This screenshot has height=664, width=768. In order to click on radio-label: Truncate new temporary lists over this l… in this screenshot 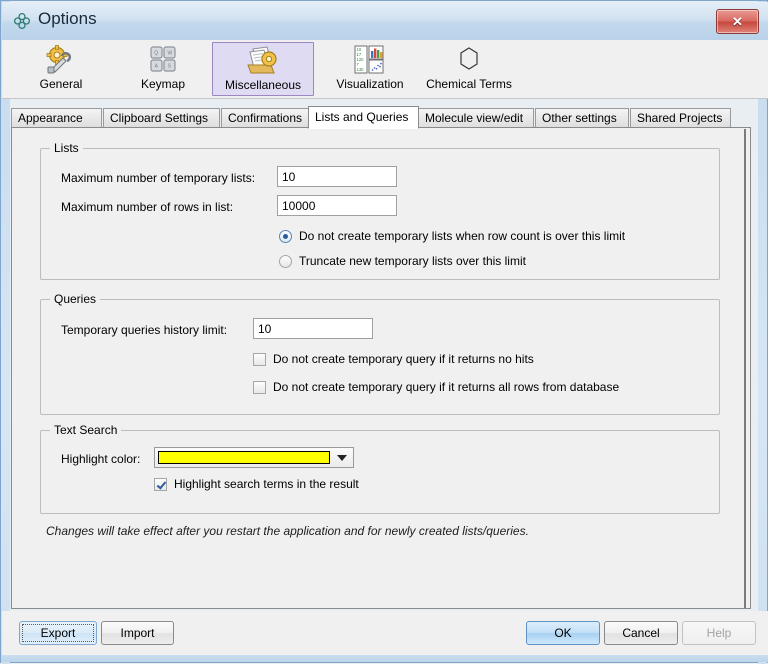, I will do `click(412, 261)`.